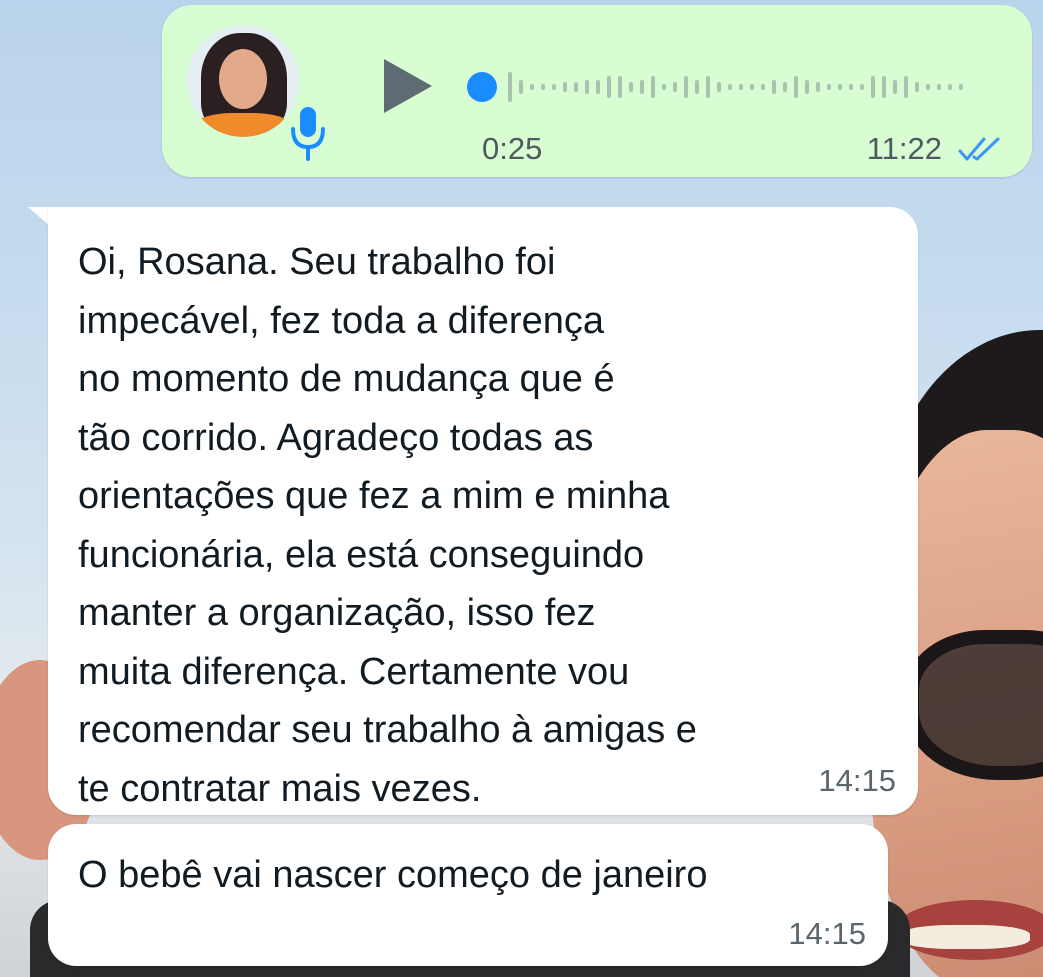 Image resolution: width=1043 pixels, height=977 pixels. Describe the element at coordinates (979, 149) in the screenshot. I see `double-check-icon` at that location.